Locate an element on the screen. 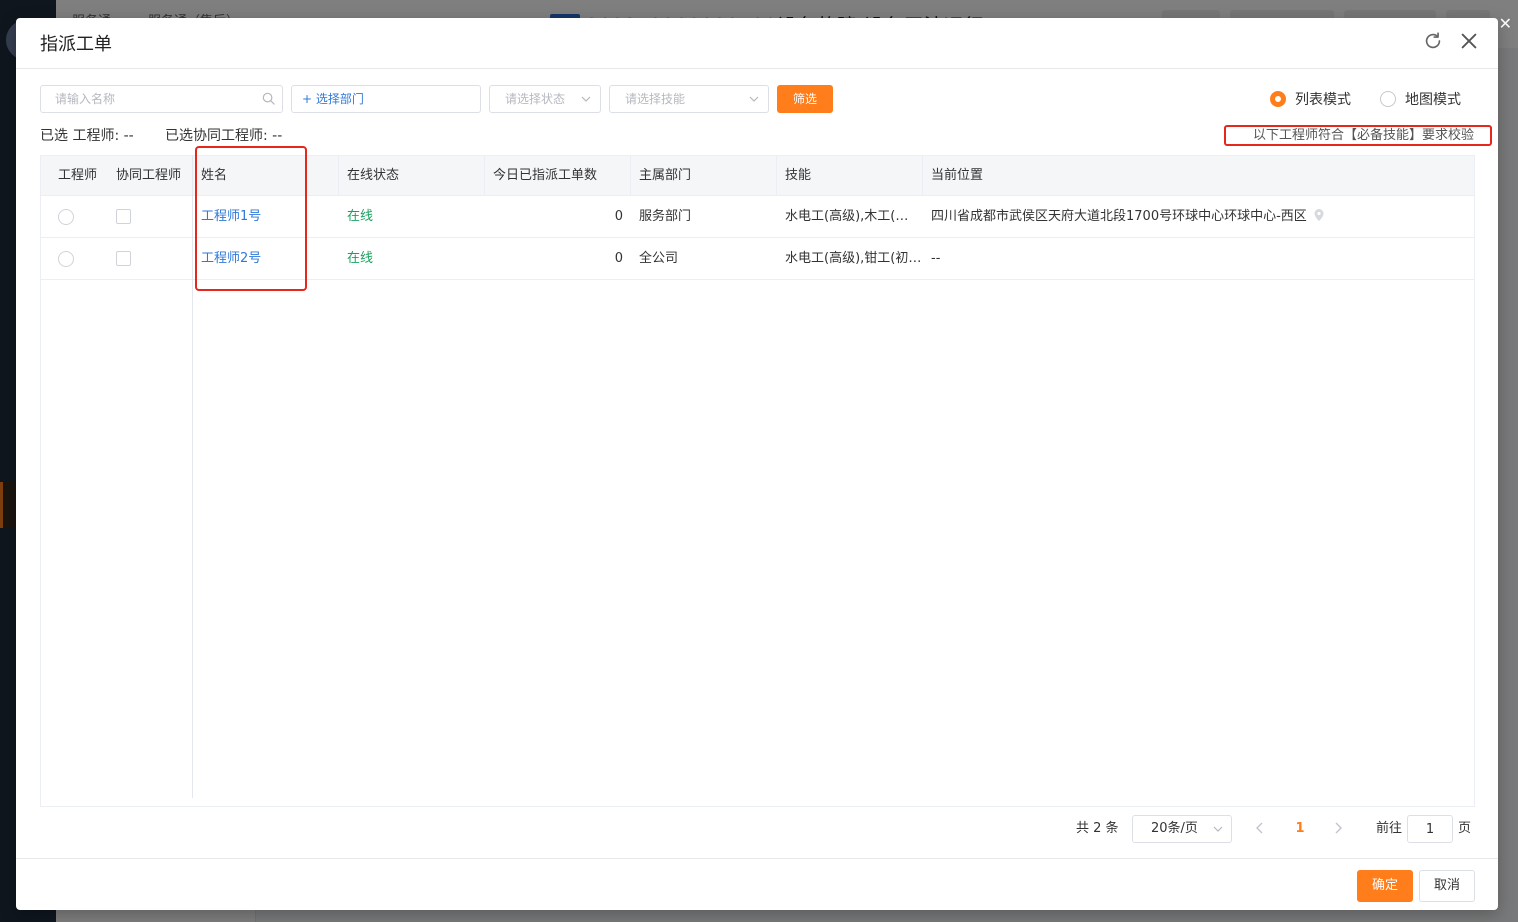 The width and height of the screenshot is (1518, 922). location-text: 四川省成都市武侯区天府大道北段1700号环球中心环球中心-西区 is located at coordinates (1119, 216).